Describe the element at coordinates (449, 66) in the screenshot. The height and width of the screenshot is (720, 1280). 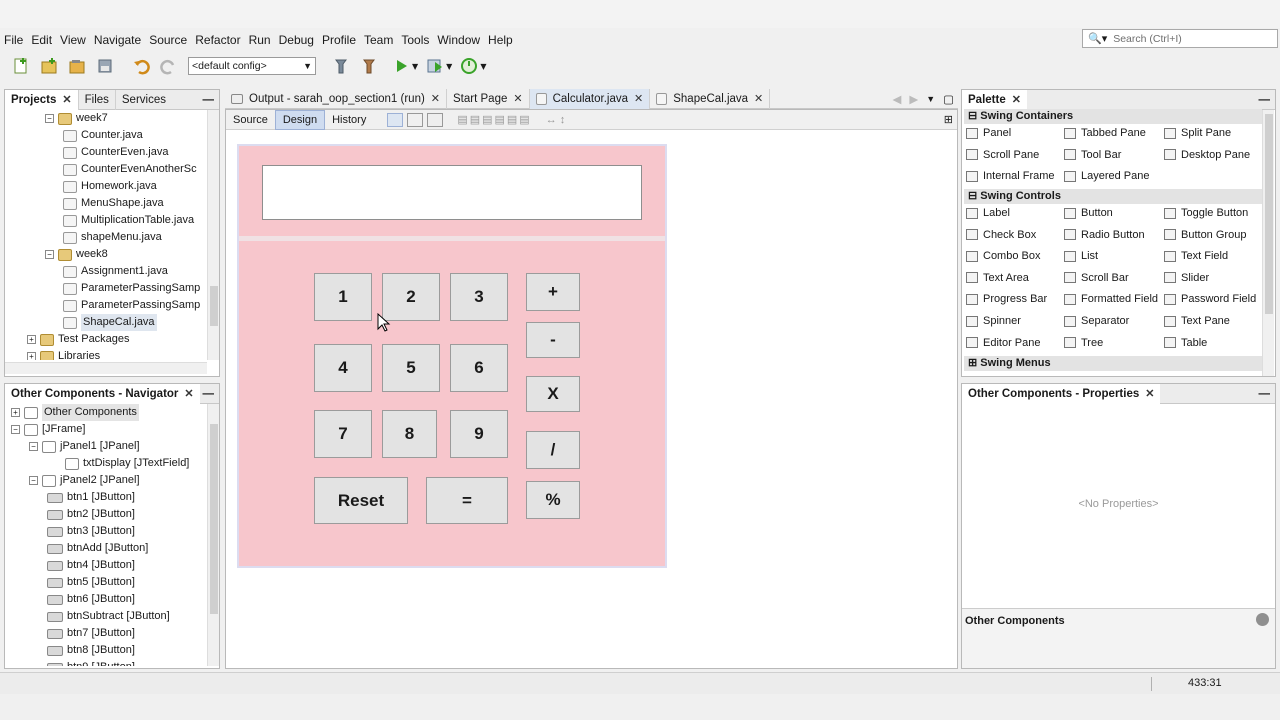
I see `debug-dropdown-icon: ▼` at that location.